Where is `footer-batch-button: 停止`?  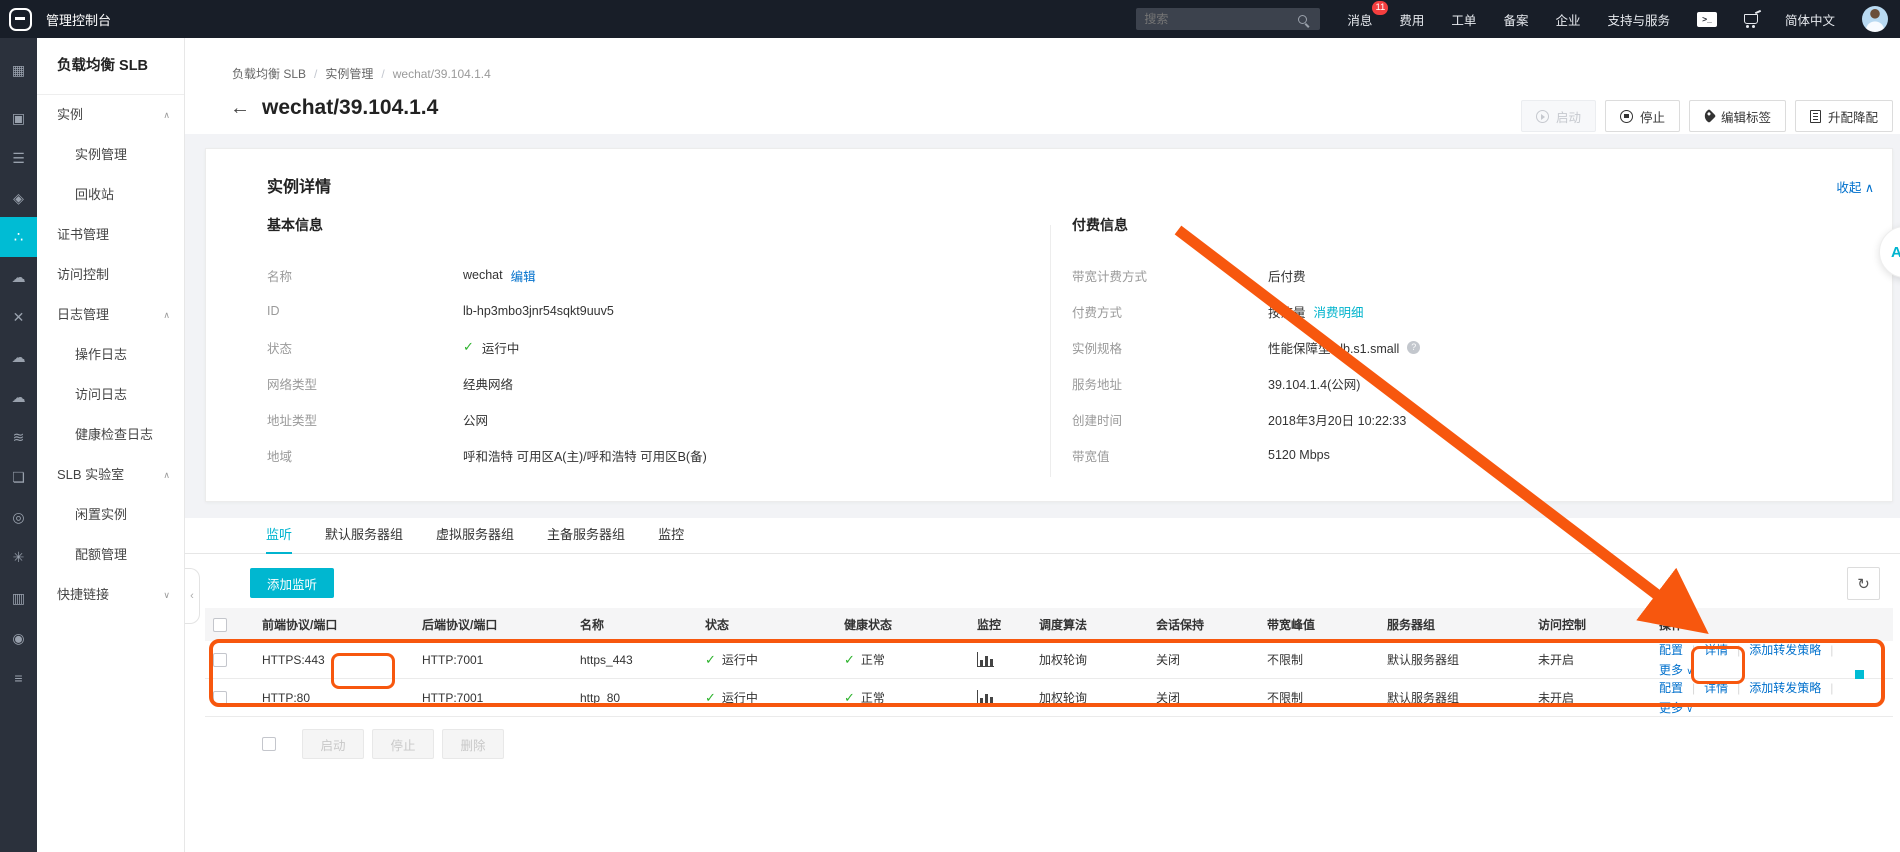
footer-batch-button: 停止 is located at coordinates (403, 744).